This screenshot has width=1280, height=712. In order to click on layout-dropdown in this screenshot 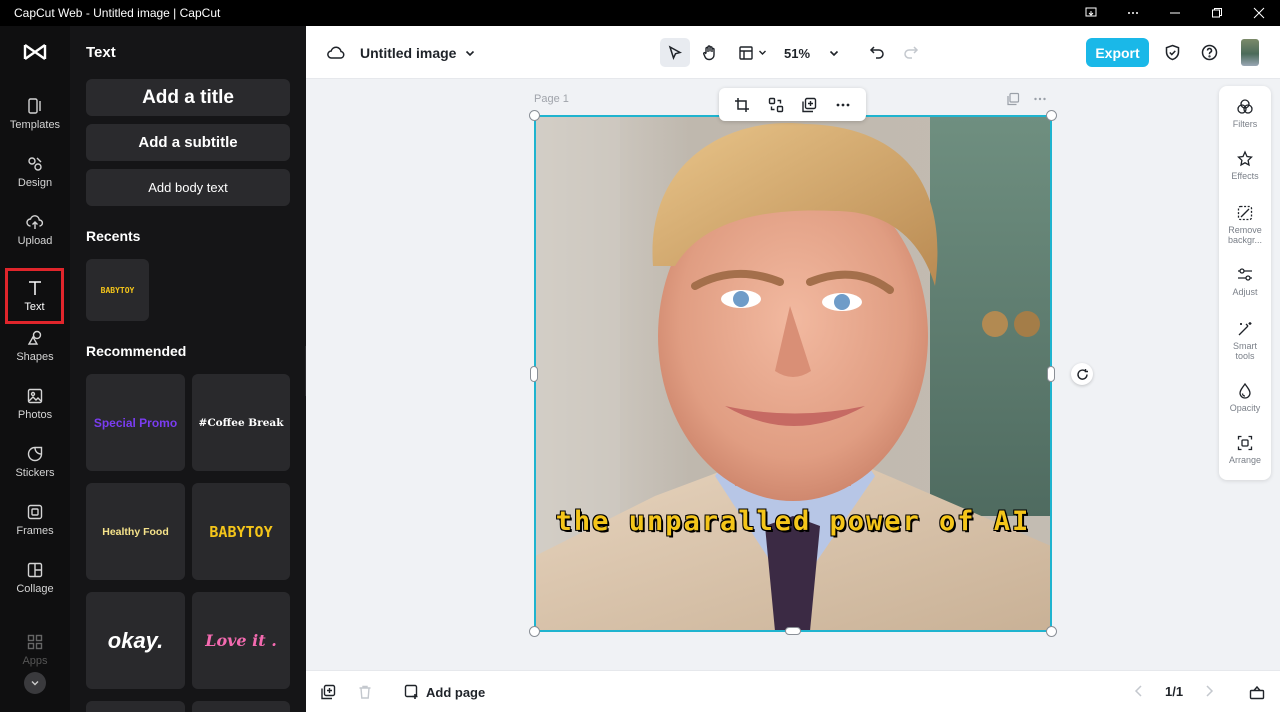, I will do `click(752, 52)`.